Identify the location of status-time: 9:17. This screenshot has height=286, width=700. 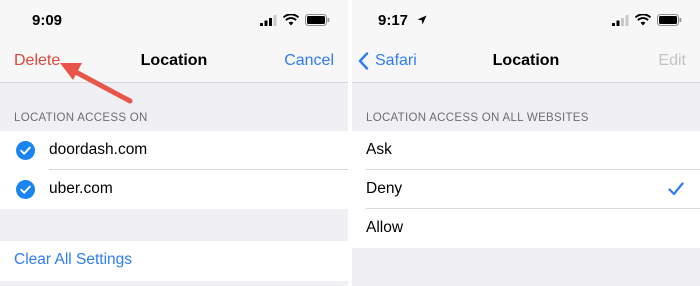
(393, 20).